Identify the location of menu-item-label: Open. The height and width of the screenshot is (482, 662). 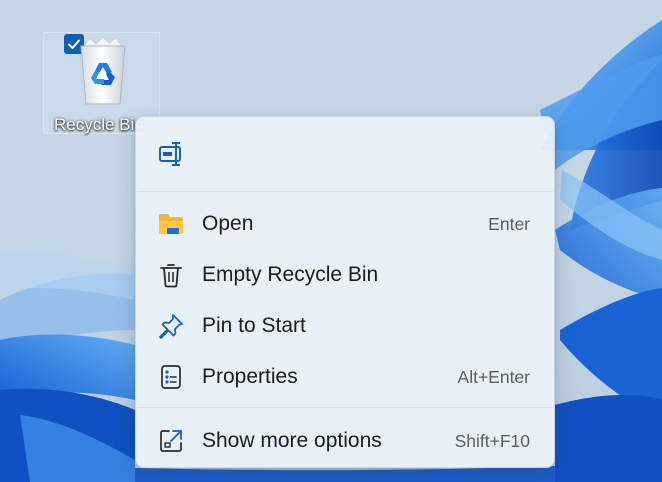
(228, 223).